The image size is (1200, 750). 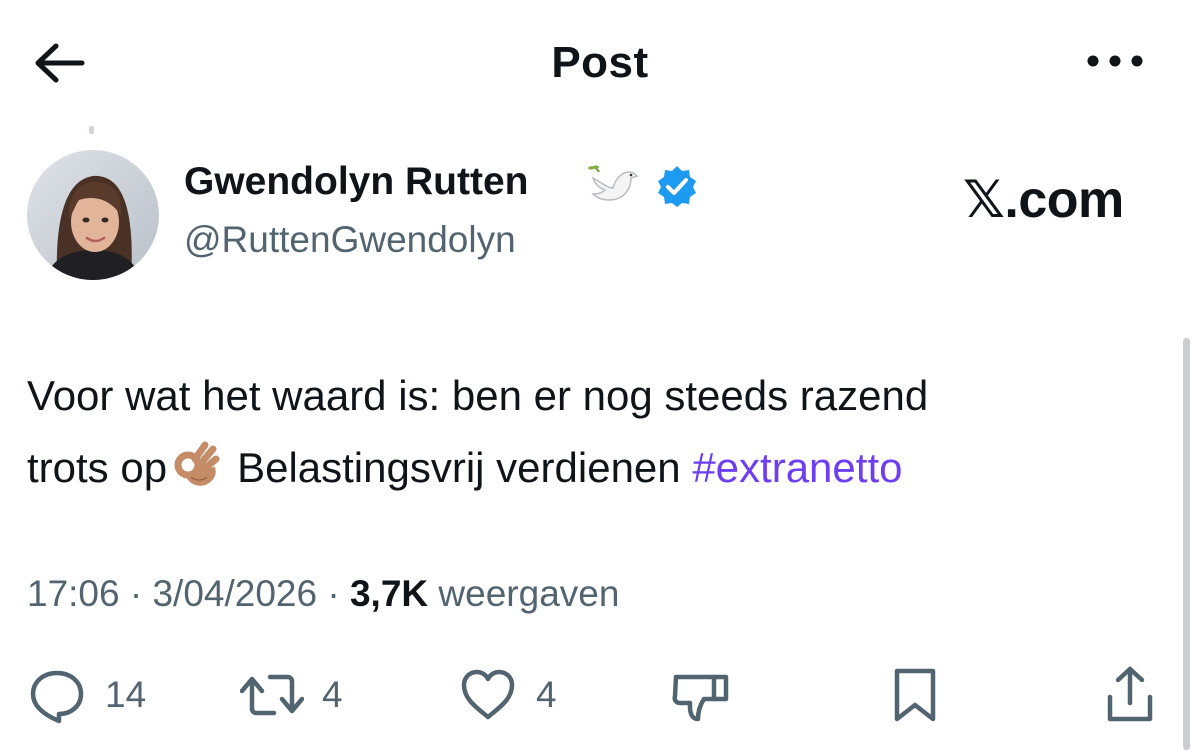 I want to click on ok-hand-icon, so click(x=197, y=465).